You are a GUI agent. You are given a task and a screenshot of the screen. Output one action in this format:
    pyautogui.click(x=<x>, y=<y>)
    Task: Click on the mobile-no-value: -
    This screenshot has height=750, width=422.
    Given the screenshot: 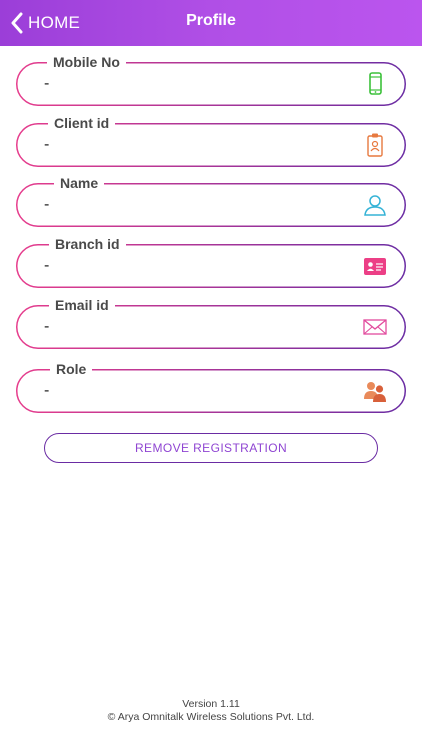 What is the action you would take?
    pyautogui.click(x=47, y=83)
    